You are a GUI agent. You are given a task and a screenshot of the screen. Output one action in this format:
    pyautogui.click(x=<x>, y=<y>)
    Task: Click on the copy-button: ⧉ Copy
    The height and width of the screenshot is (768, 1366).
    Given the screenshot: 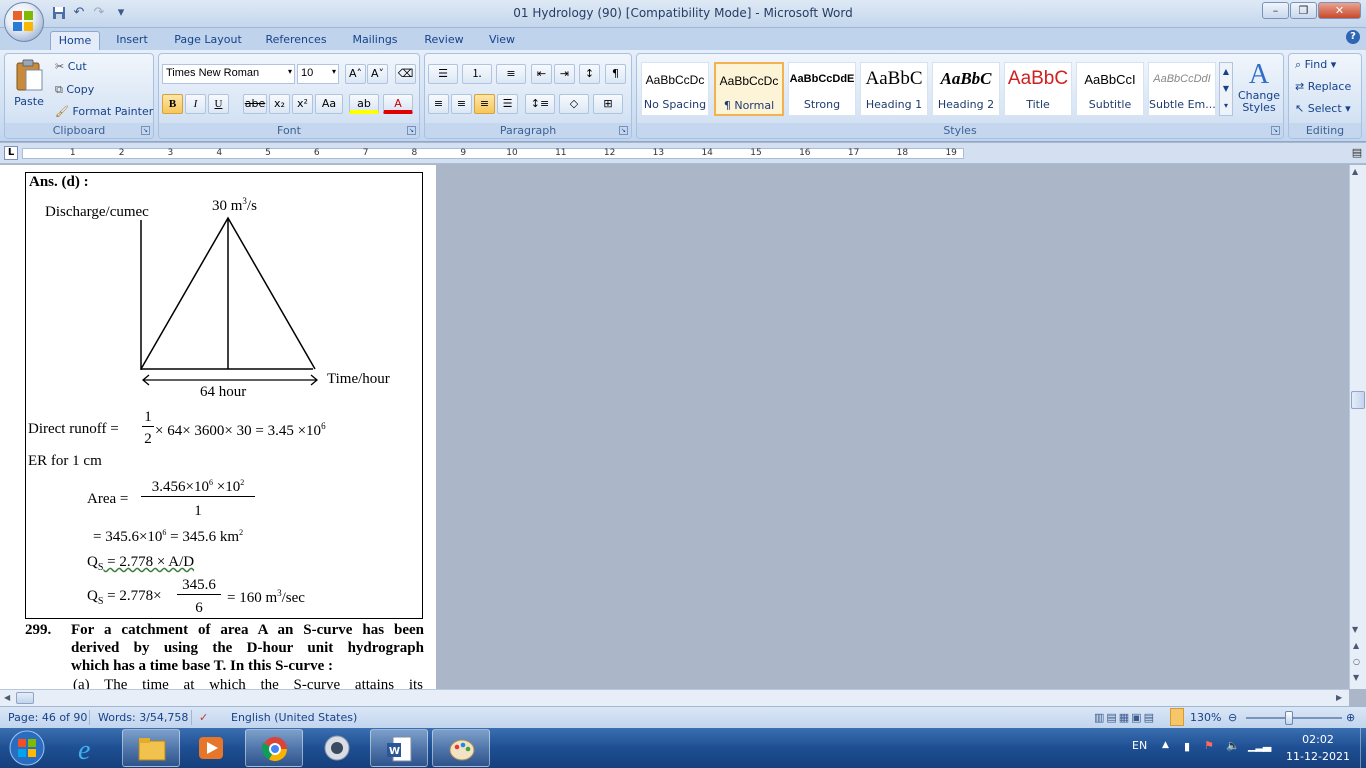 What is the action you would take?
    pyautogui.click(x=74, y=90)
    